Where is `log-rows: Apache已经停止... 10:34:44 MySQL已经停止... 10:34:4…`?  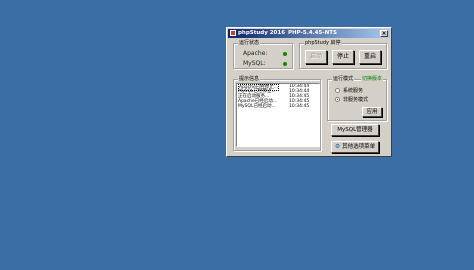 log-rows: Apache已经停止... 10:34:44 MySQL已经停止... 10:34:4… is located at coordinates (278, 96).